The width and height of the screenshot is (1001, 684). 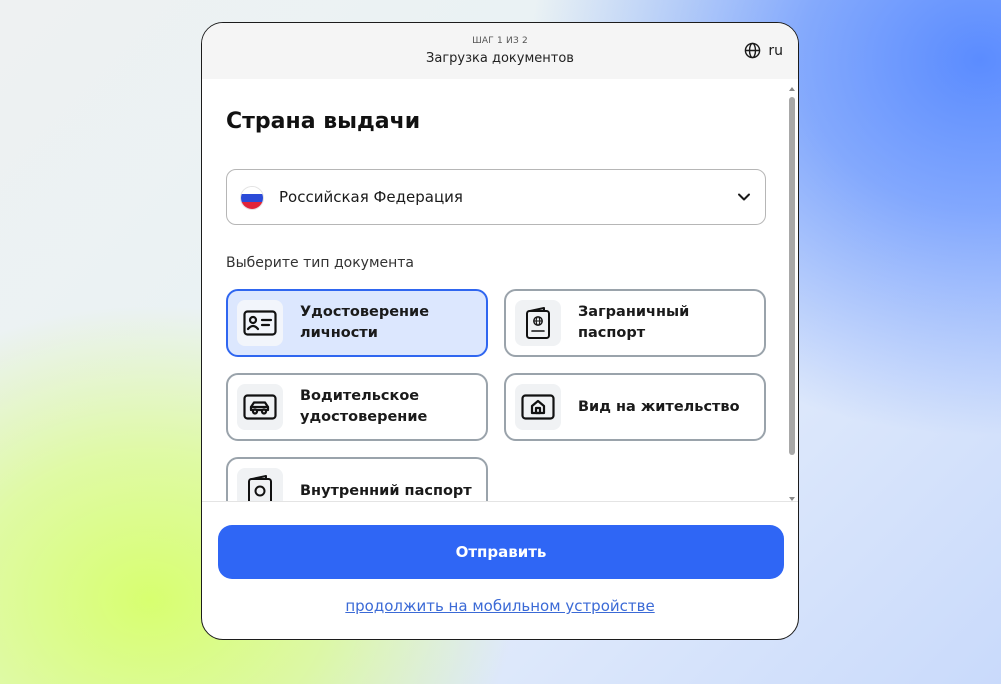 What do you see at coordinates (792, 89) in the screenshot?
I see `scroll-up-arrow-icon` at bounding box center [792, 89].